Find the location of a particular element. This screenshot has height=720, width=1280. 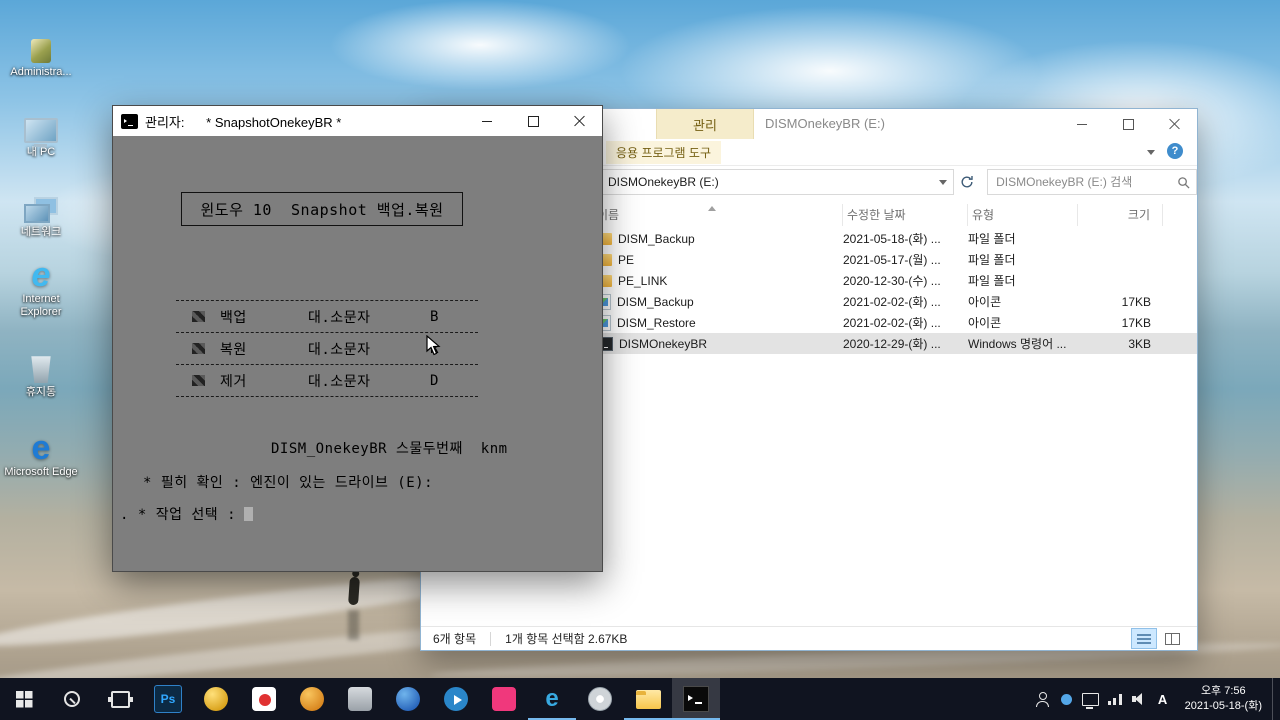

taskbar-red-app-icon is located at coordinates (264, 699).